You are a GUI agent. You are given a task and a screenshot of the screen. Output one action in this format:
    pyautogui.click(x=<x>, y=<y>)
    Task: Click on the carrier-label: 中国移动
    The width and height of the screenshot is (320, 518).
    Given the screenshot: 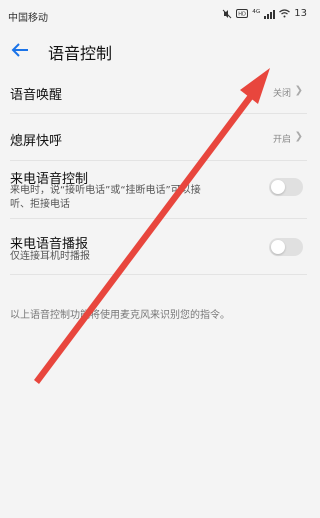 What is the action you would take?
    pyautogui.click(x=28, y=18)
    